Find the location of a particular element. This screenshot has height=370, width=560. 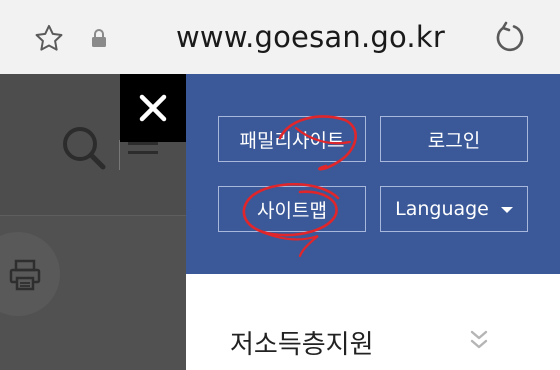

double-chevron-down-icon is located at coordinates (479, 340).